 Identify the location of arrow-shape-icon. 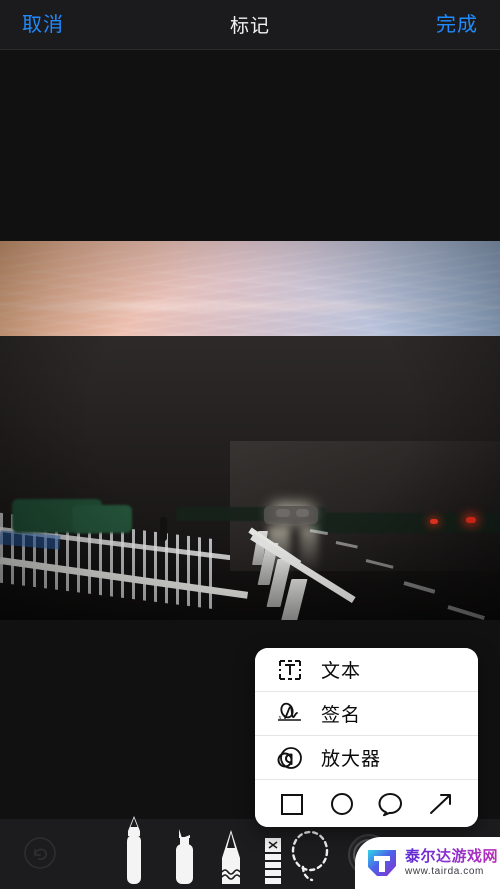
(441, 804).